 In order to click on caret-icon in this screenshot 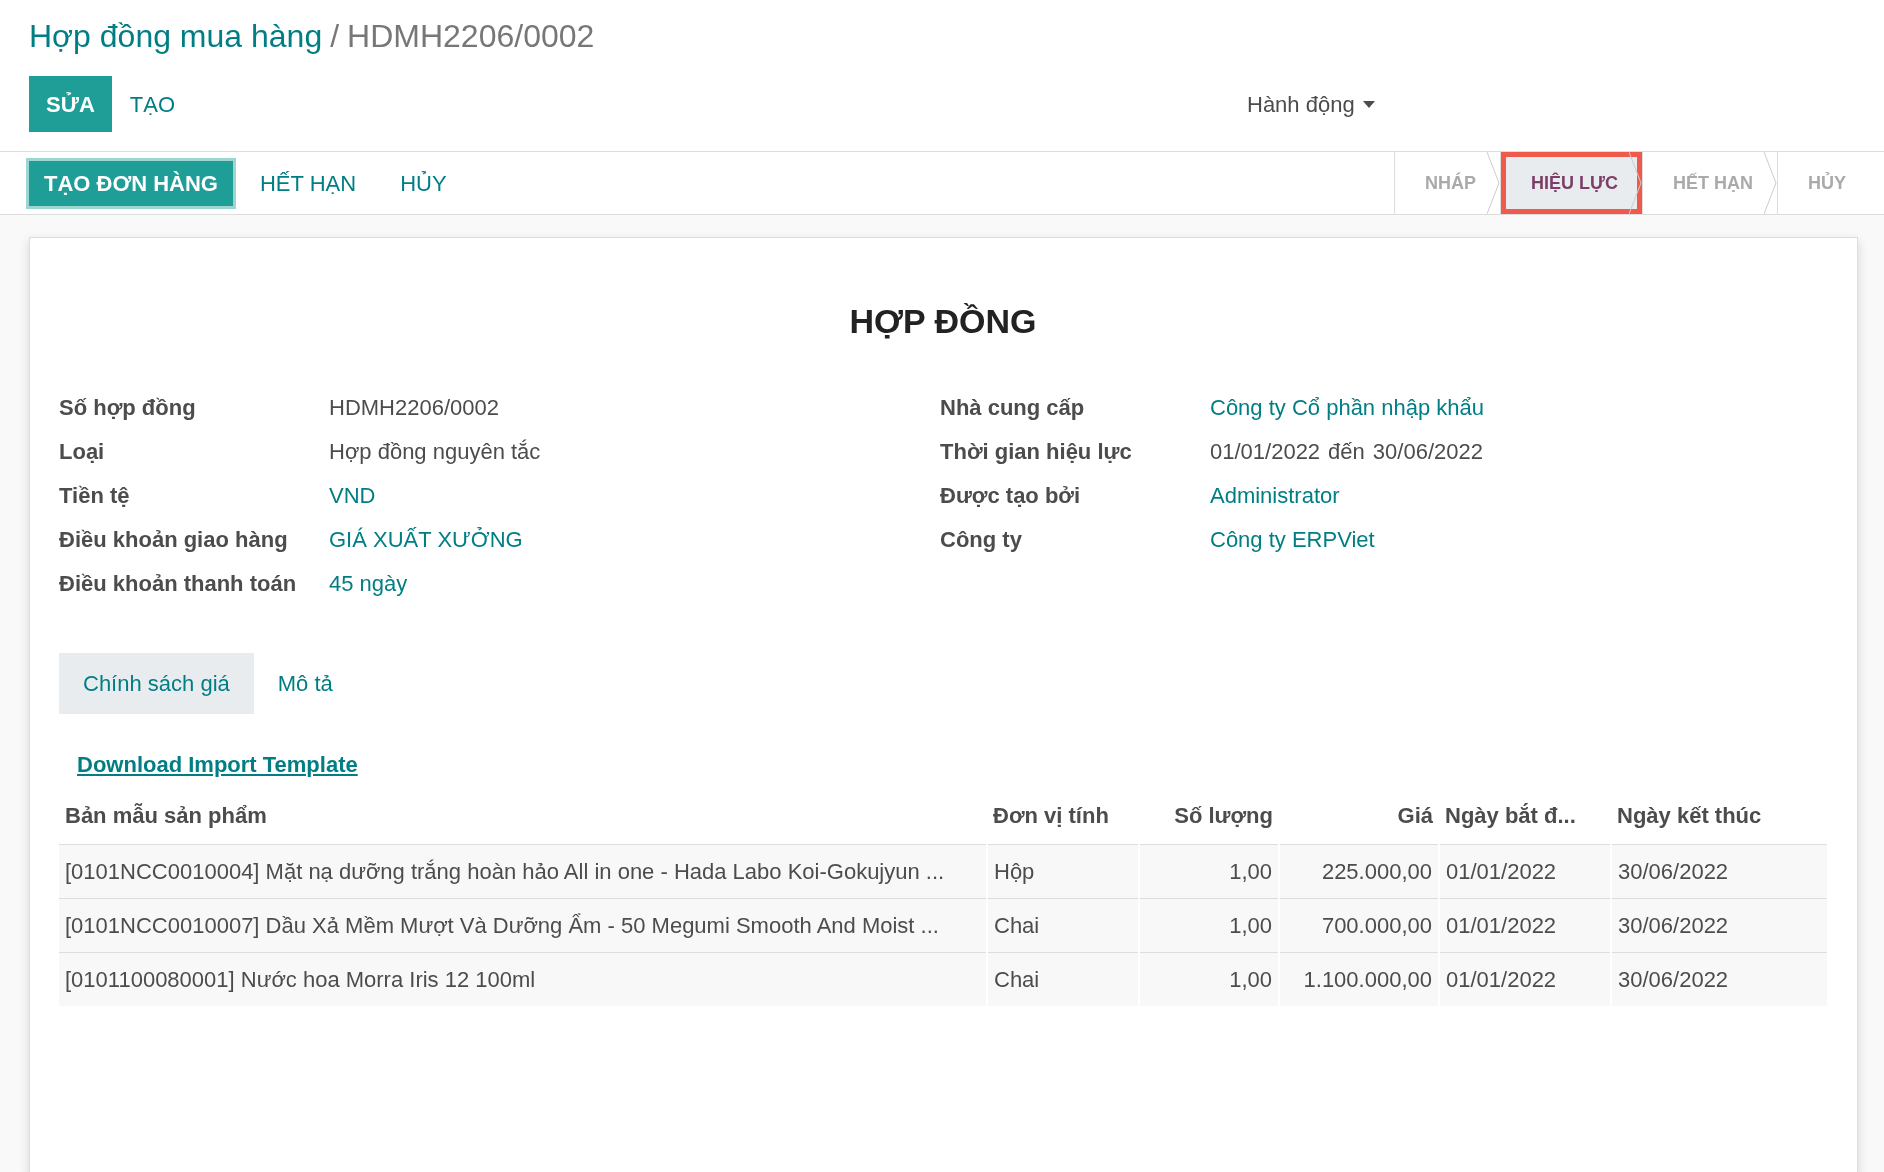, I will do `click(1368, 104)`.